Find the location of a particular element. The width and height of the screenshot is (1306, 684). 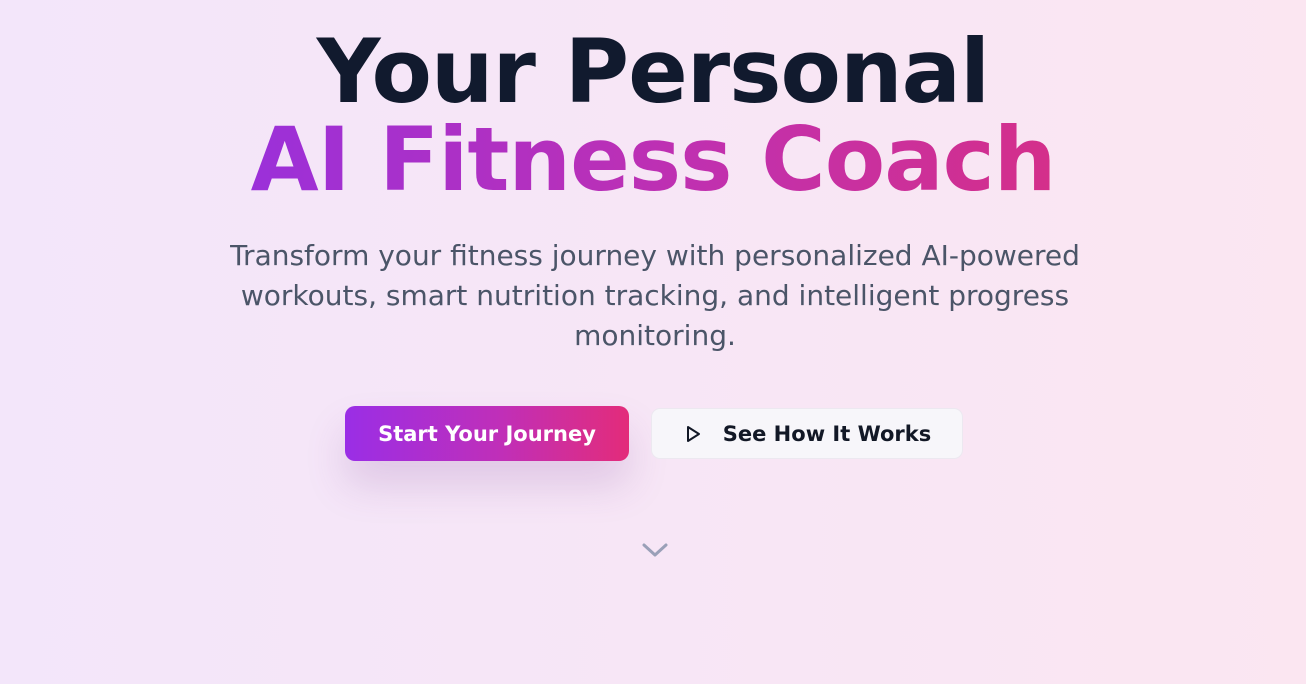

play-icon is located at coordinates (693, 433).